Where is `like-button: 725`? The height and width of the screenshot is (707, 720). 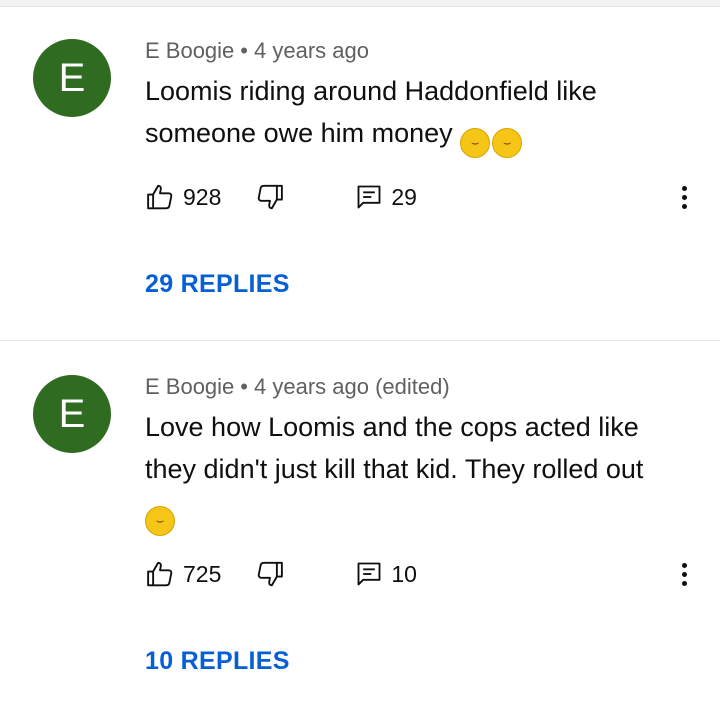 like-button: 725 is located at coordinates (183, 574).